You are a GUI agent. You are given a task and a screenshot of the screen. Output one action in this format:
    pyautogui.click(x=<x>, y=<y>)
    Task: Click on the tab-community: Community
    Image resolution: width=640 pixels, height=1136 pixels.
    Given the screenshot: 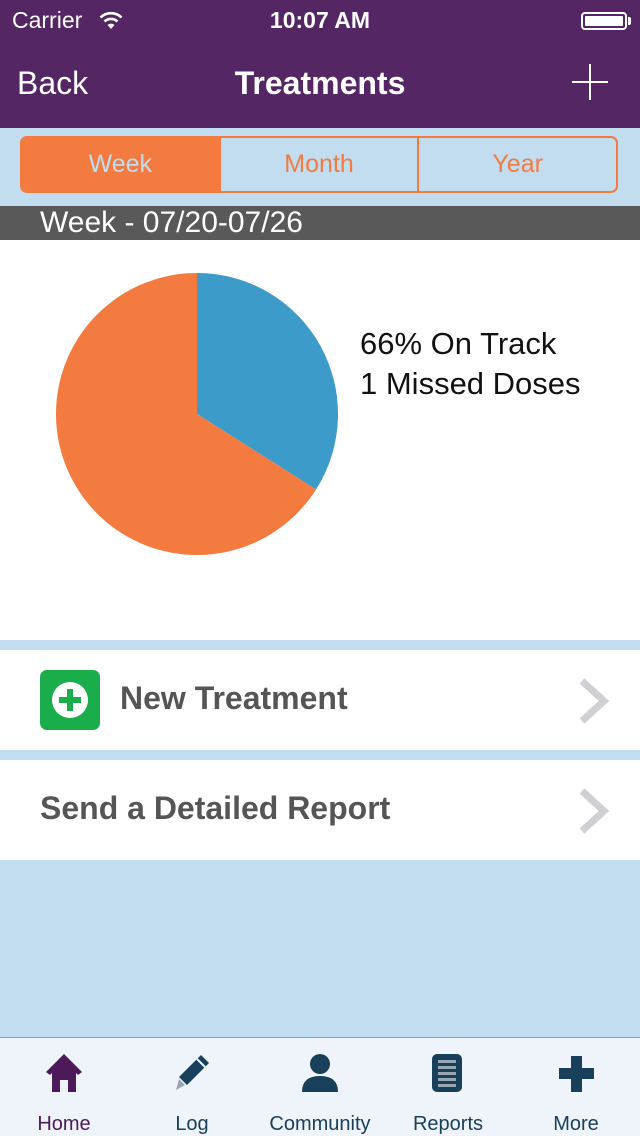 What is the action you would take?
    pyautogui.click(x=320, y=1087)
    